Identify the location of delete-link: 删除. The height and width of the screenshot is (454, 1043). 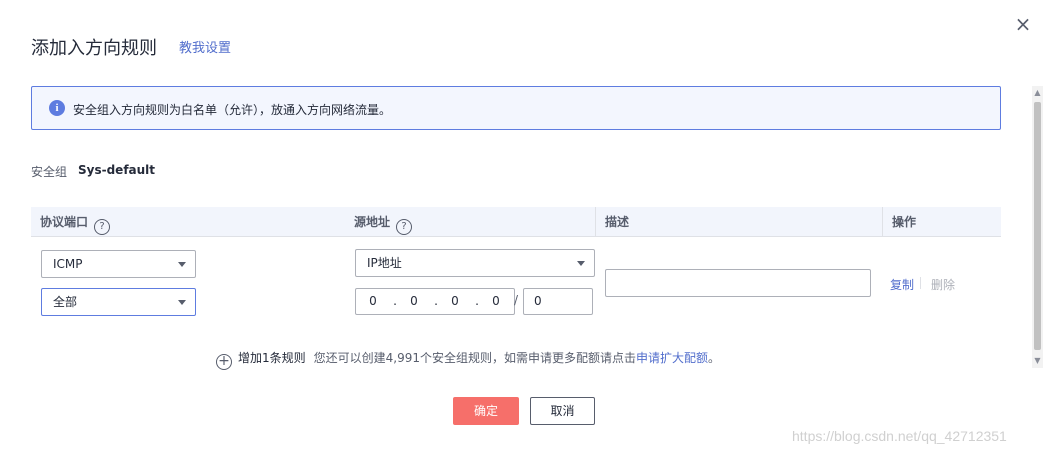
(943, 284).